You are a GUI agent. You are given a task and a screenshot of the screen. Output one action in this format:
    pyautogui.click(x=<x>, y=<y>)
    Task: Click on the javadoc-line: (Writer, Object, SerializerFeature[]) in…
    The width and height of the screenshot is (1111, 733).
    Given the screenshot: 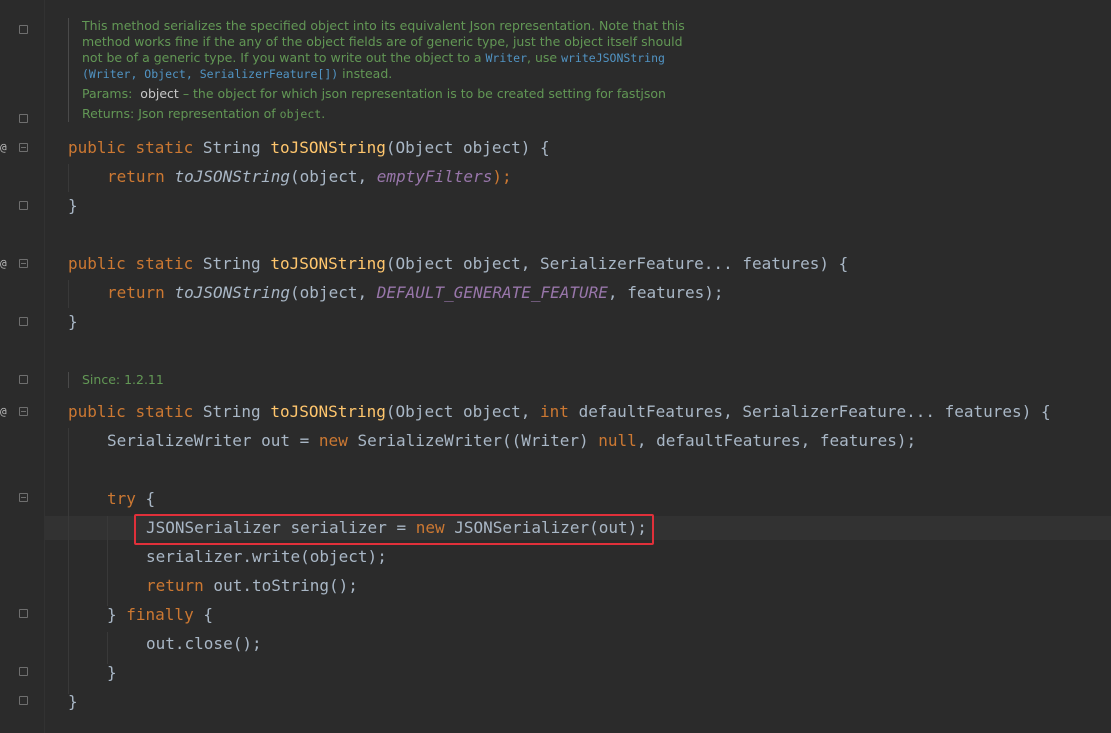 What is the action you would take?
    pyautogui.click(x=383, y=74)
    